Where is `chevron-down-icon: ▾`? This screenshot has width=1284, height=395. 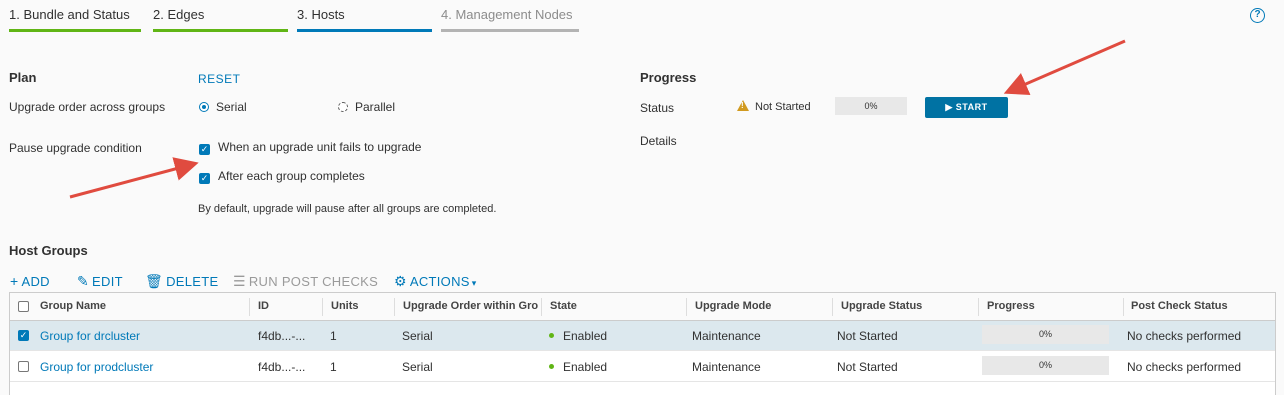 chevron-down-icon: ▾ is located at coordinates (474, 283).